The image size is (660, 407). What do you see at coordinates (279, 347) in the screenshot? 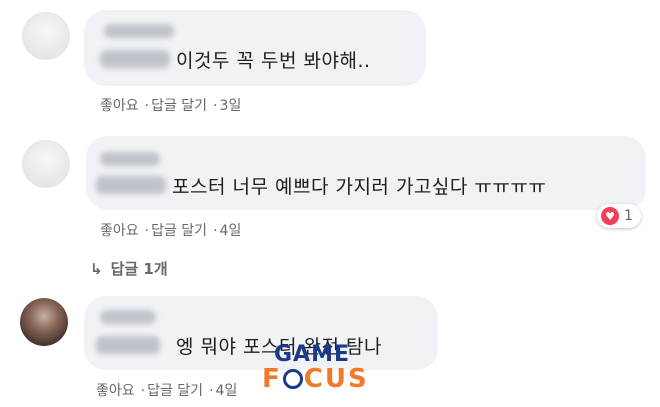
I see `comment-text: 엥 뭐야 포스터 완전 탐나` at bounding box center [279, 347].